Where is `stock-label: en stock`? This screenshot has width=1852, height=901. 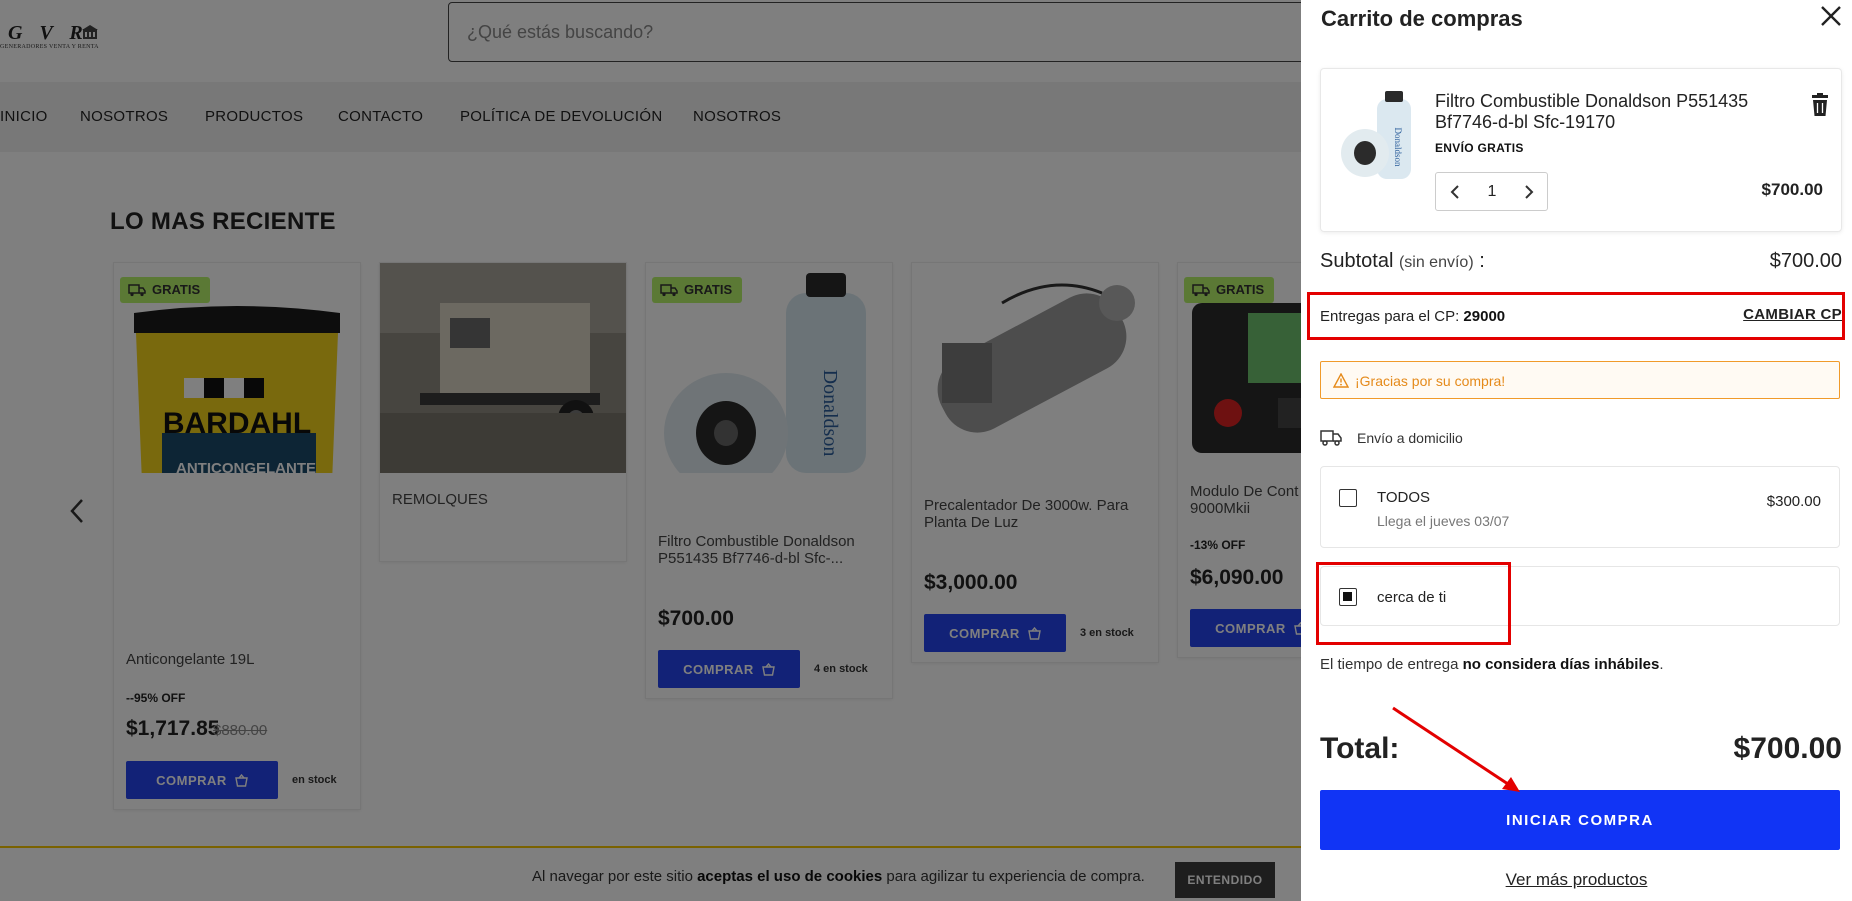
stock-label: en stock is located at coordinates (314, 780).